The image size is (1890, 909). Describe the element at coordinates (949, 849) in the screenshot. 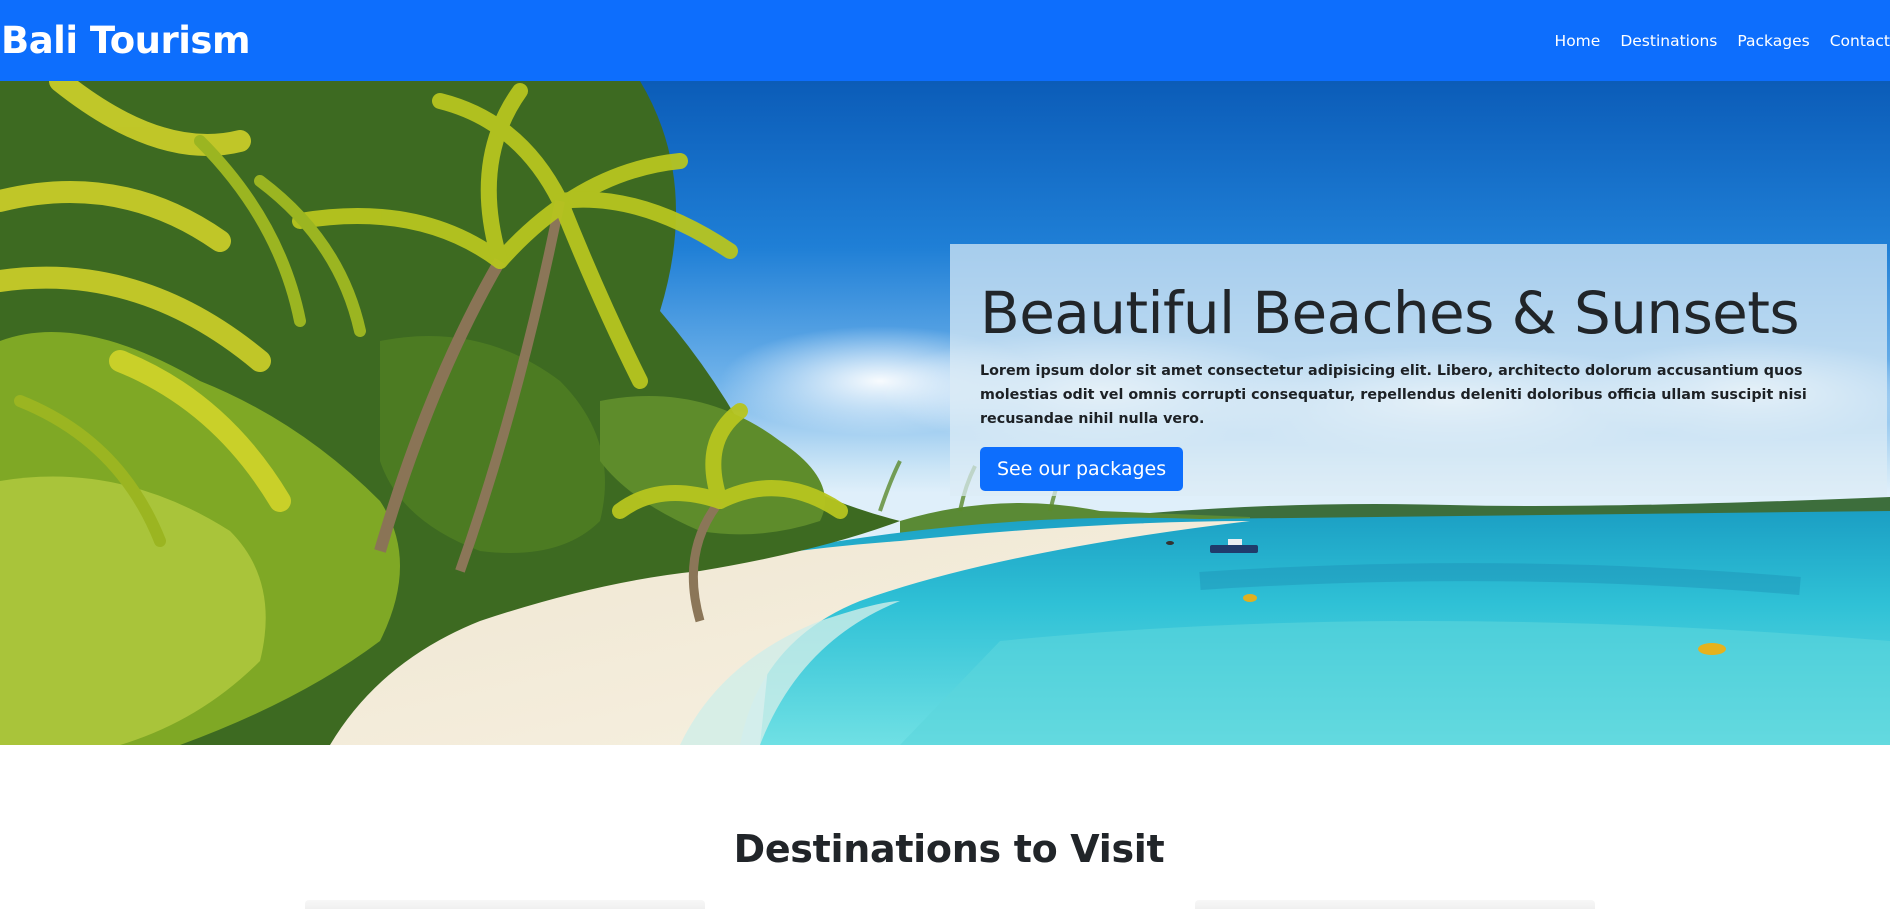

I see `destinations-title: Destinations to Visit` at that location.